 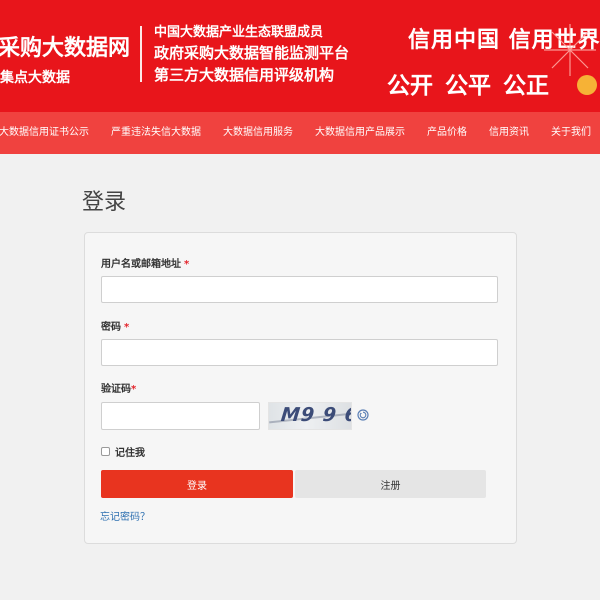 I want to click on captcha-label-text: 验证码, so click(x=116, y=389).